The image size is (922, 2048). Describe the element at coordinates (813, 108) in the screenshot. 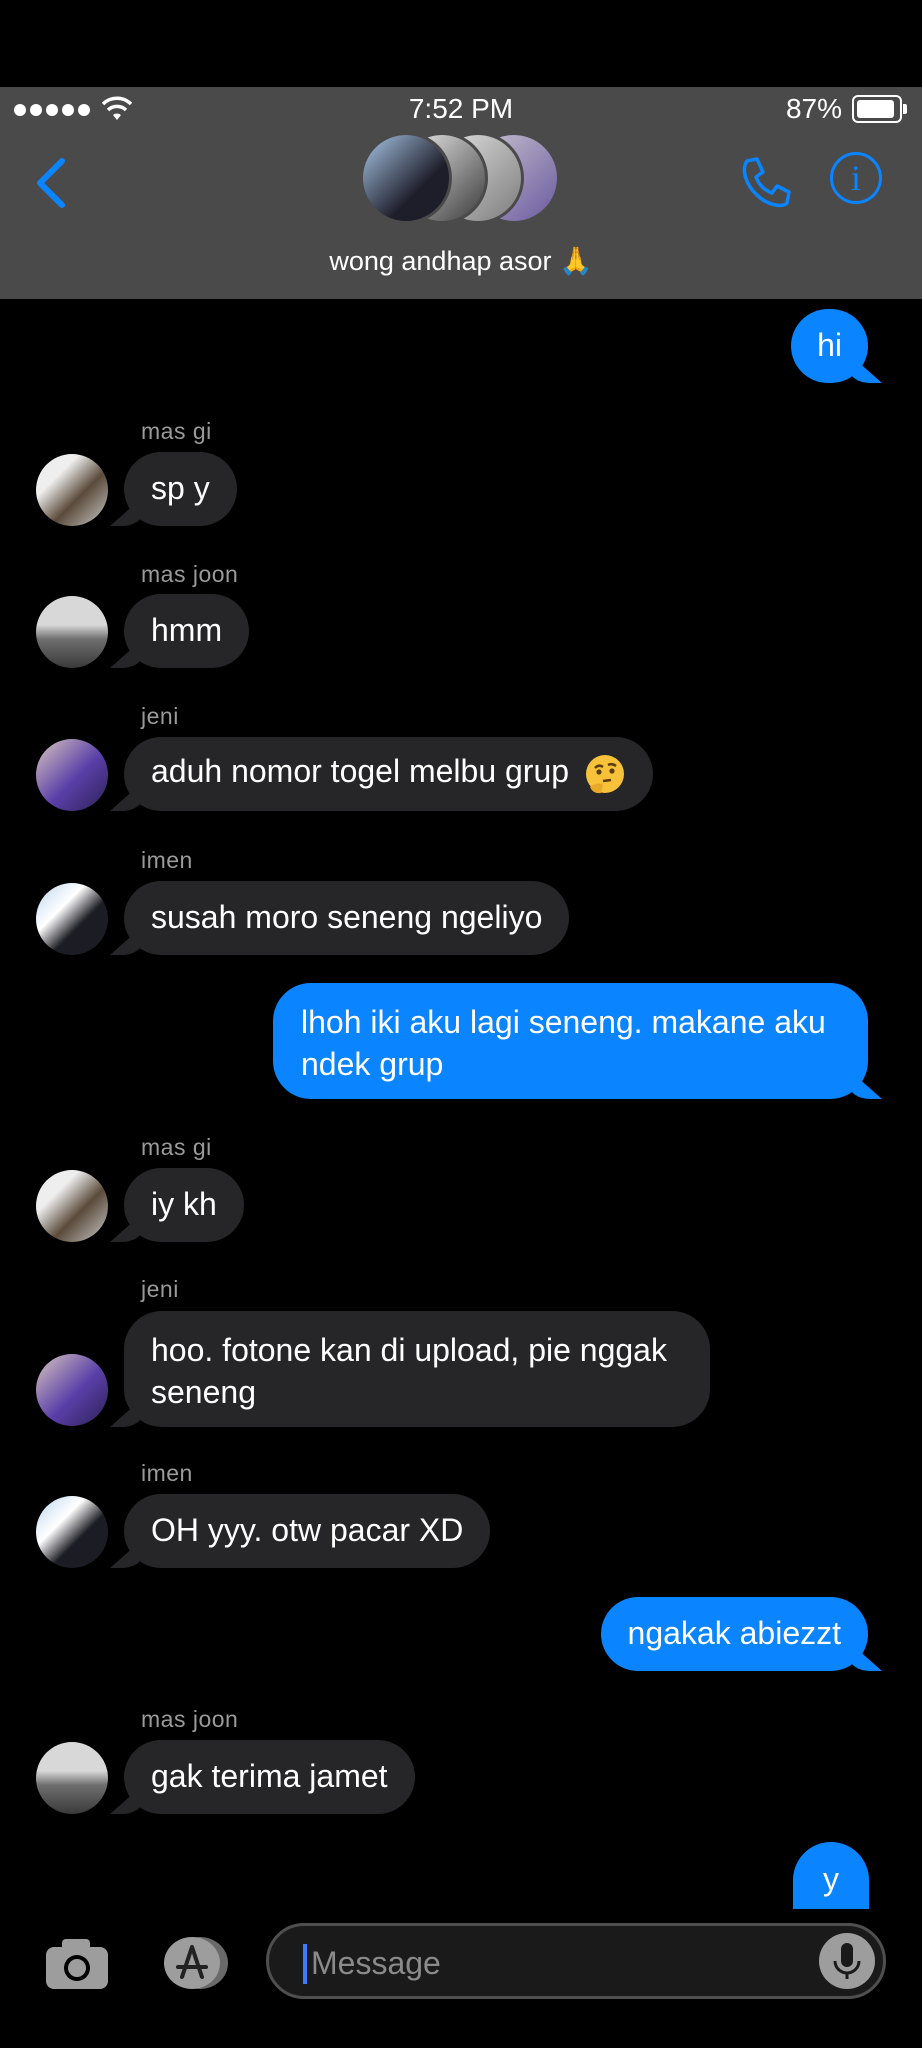

I see `battery-percentage: 87%` at that location.